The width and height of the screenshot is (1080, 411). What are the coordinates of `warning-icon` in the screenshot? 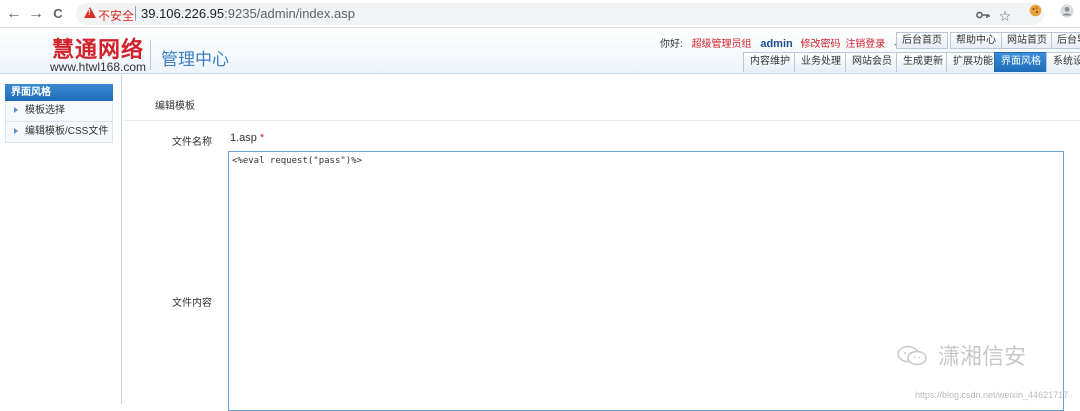 It's located at (90, 12).